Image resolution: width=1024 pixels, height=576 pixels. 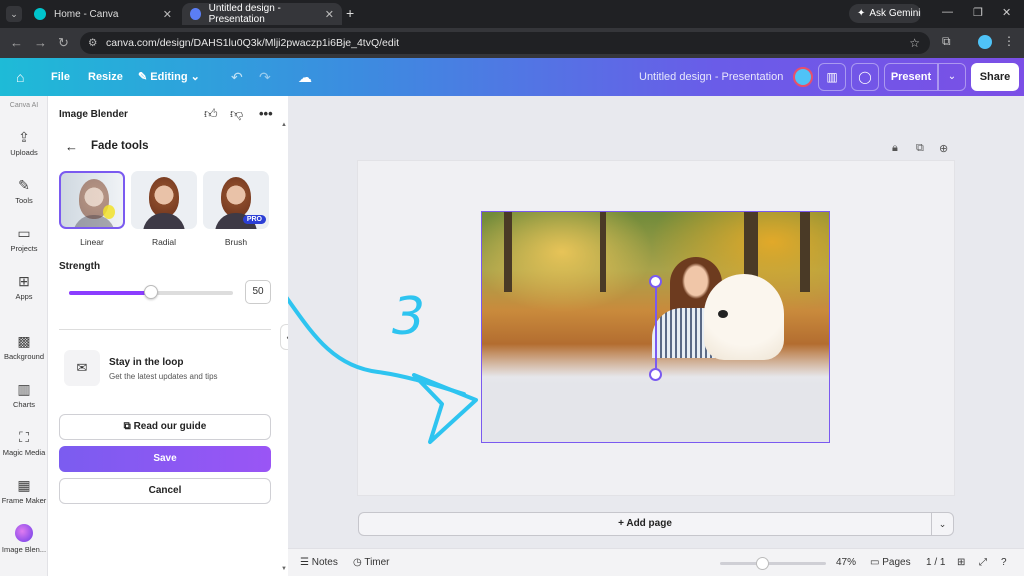 I want to click on scroll-up-icon: ▲, so click(x=284, y=125).